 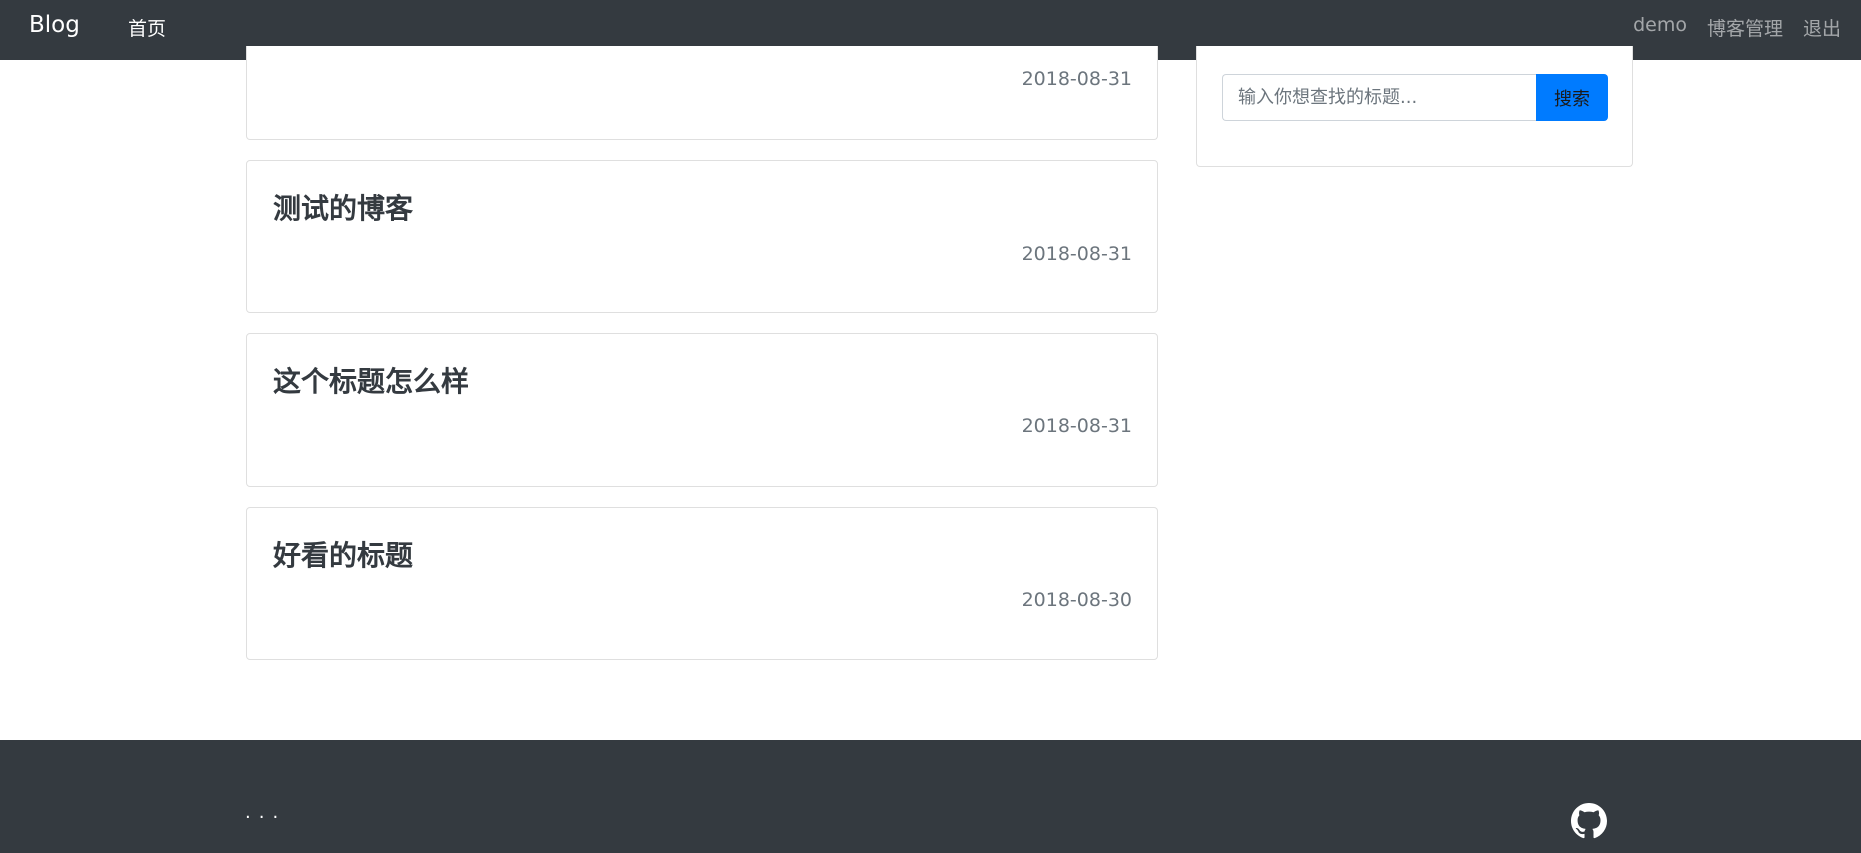 What do you see at coordinates (1745, 27) in the screenshot?
I see `nav-manage-link: 博客管理` at bounding box center [1745, 27].